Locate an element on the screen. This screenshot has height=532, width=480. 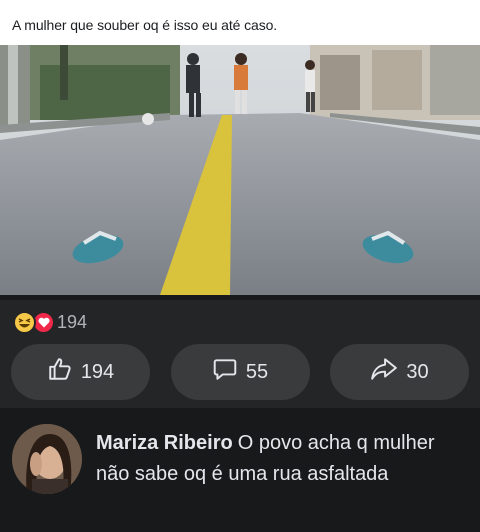
comment-author: Mariza Ribeiro is located at coordinates (164, 443).